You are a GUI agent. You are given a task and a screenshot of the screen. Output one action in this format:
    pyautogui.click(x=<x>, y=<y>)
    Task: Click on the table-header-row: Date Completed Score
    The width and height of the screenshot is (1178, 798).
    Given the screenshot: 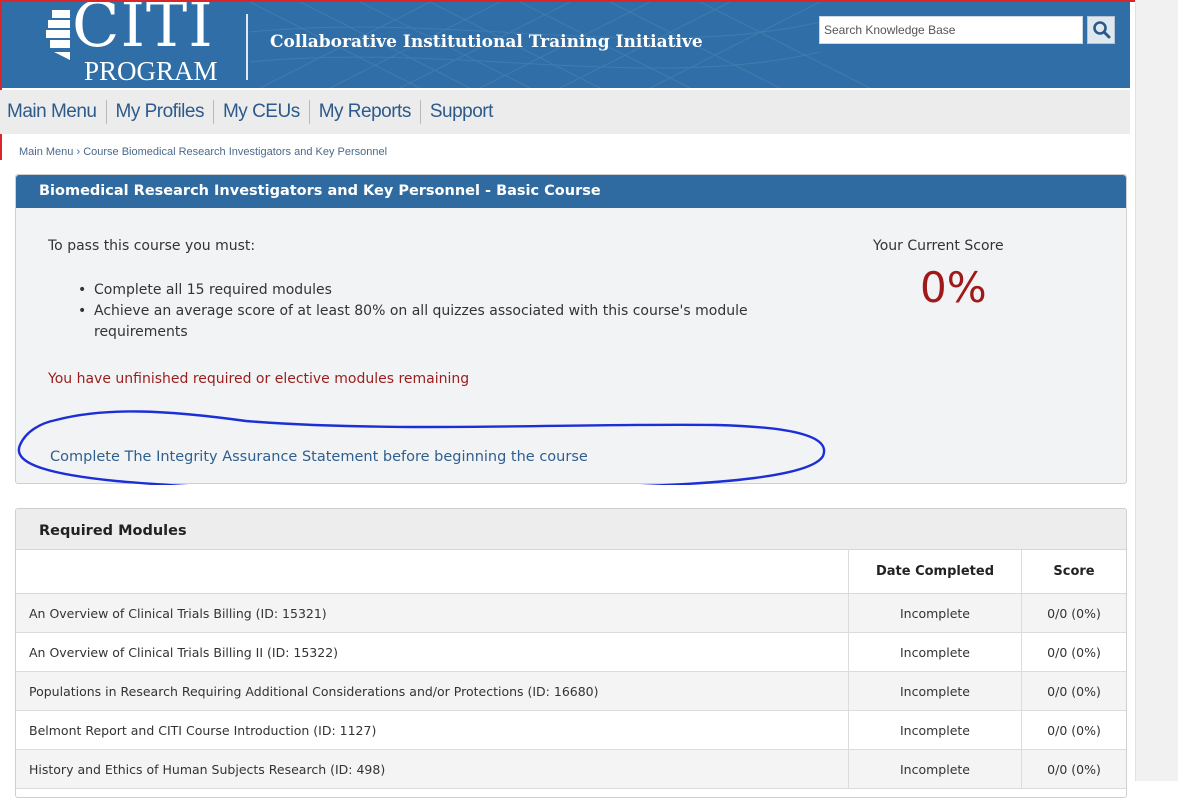 What is the action you would take?
    pyautogui.click(x=571, y=572)
    